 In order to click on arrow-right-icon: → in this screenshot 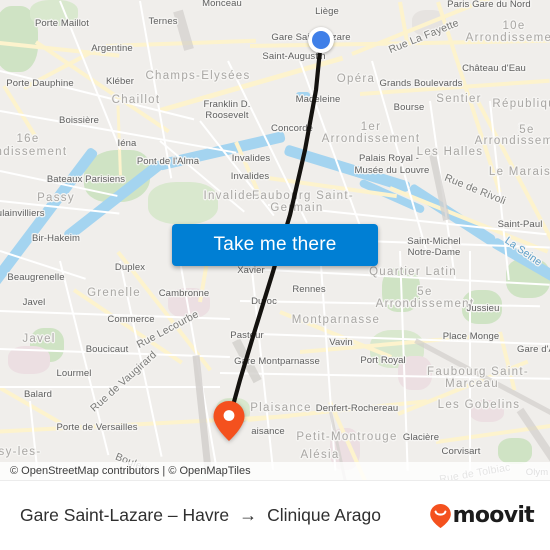, I will do `click(248, 515)`.